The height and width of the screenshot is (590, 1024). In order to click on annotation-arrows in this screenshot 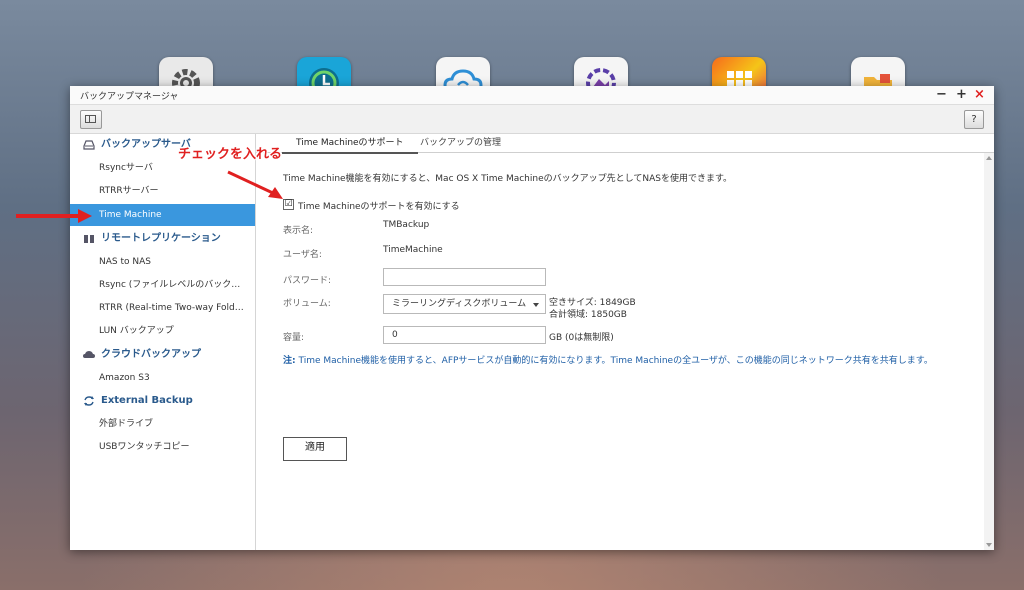, I will do `click(149, 196)`.